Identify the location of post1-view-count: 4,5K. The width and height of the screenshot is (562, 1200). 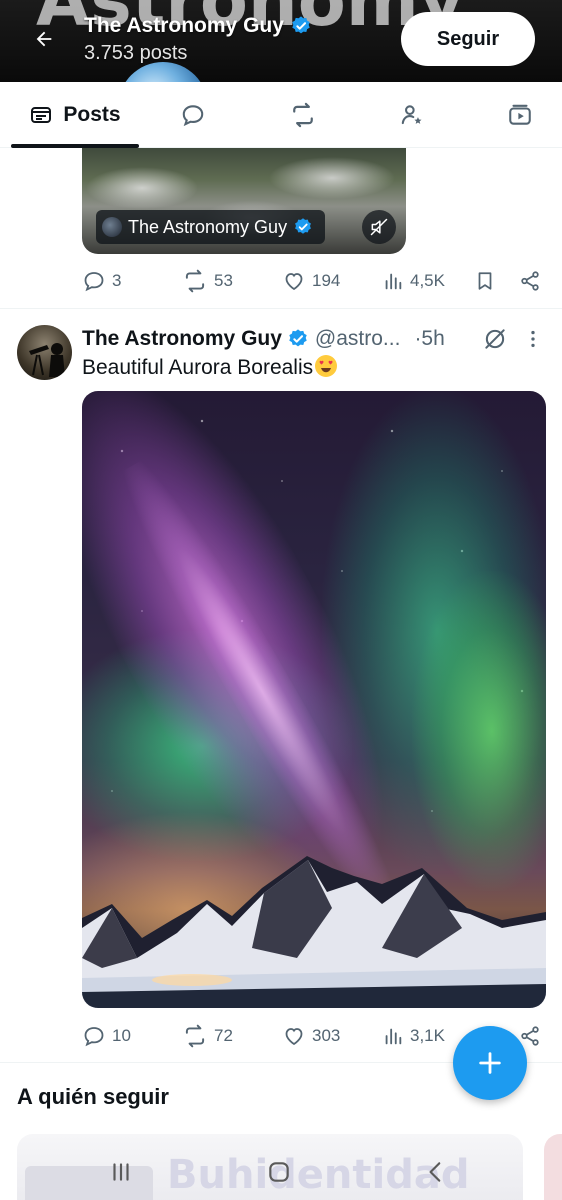
(427, 280).